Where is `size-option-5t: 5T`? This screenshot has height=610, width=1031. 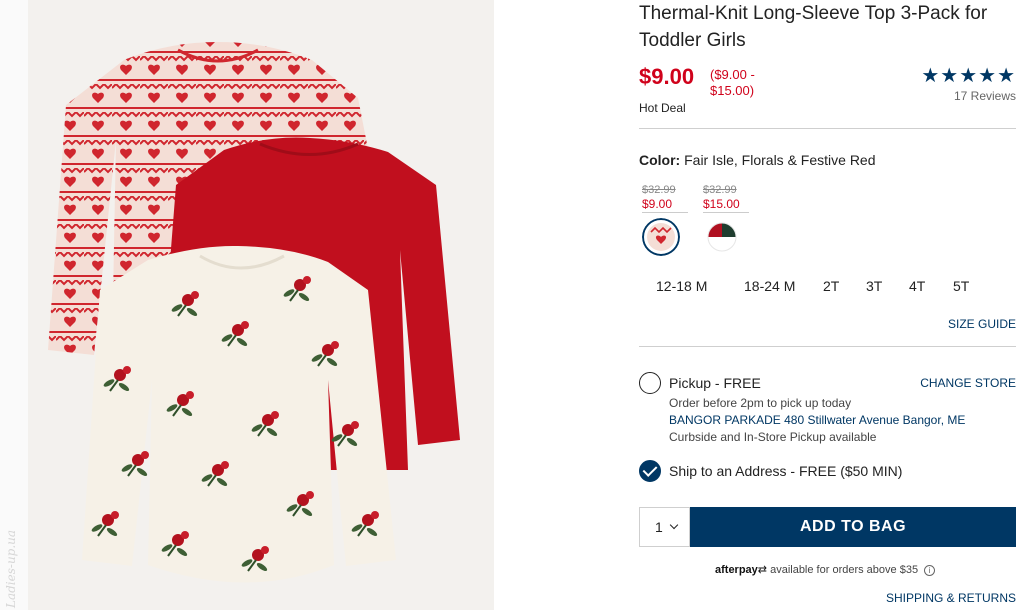
size-option-5t: 5T is located at coordinates (961, 286).